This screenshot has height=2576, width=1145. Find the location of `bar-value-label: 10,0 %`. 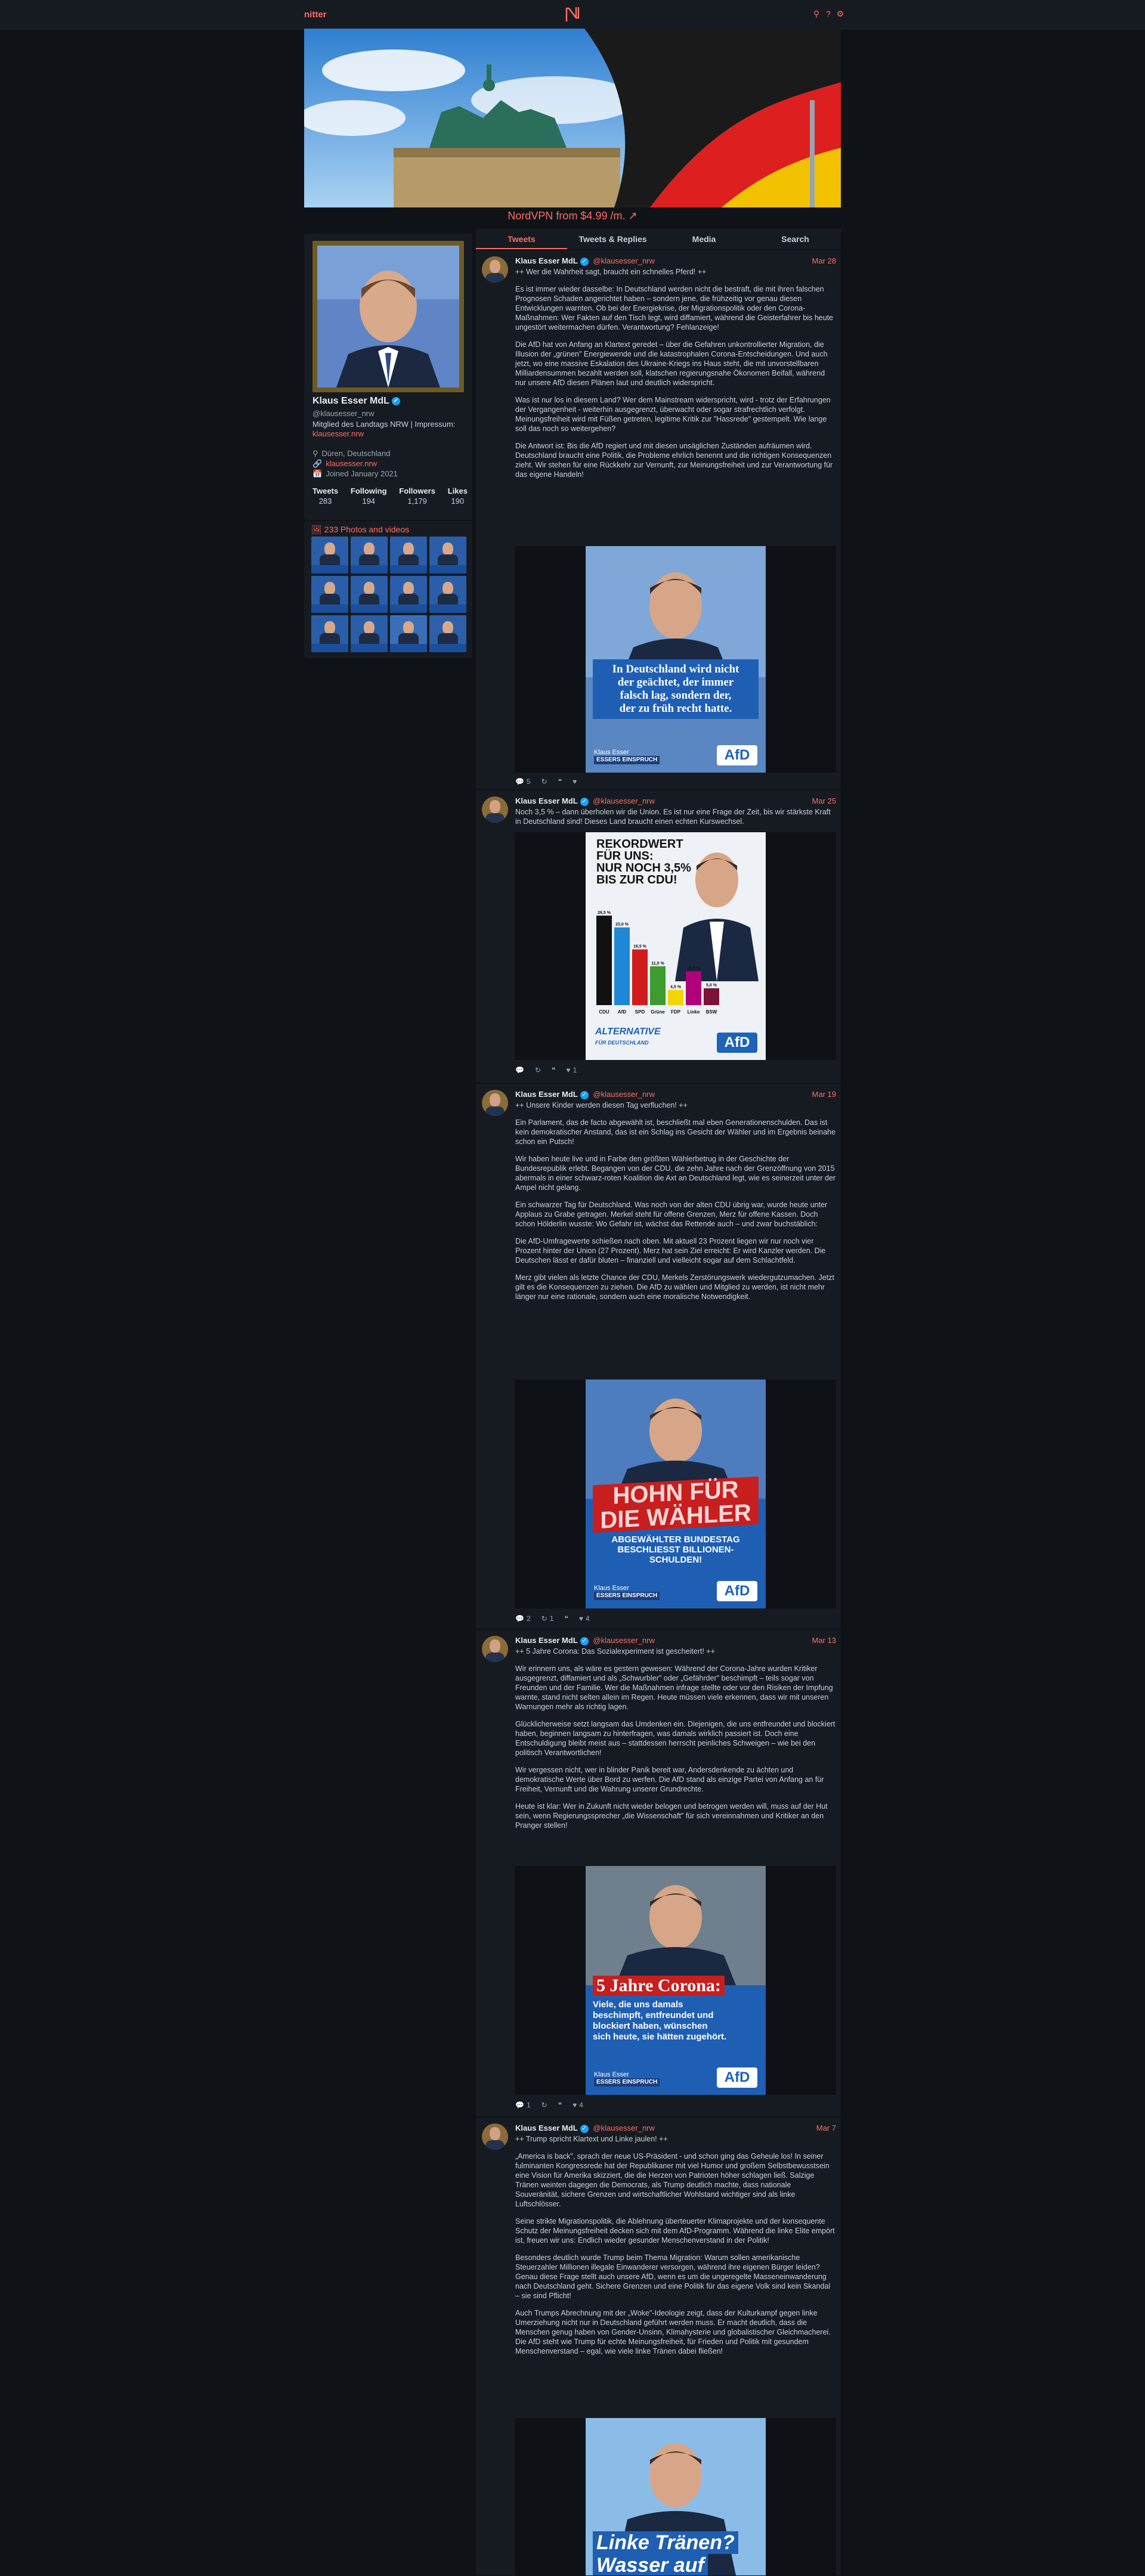

bar-value-label: 10,0 % is located at coordinates (694, 968).